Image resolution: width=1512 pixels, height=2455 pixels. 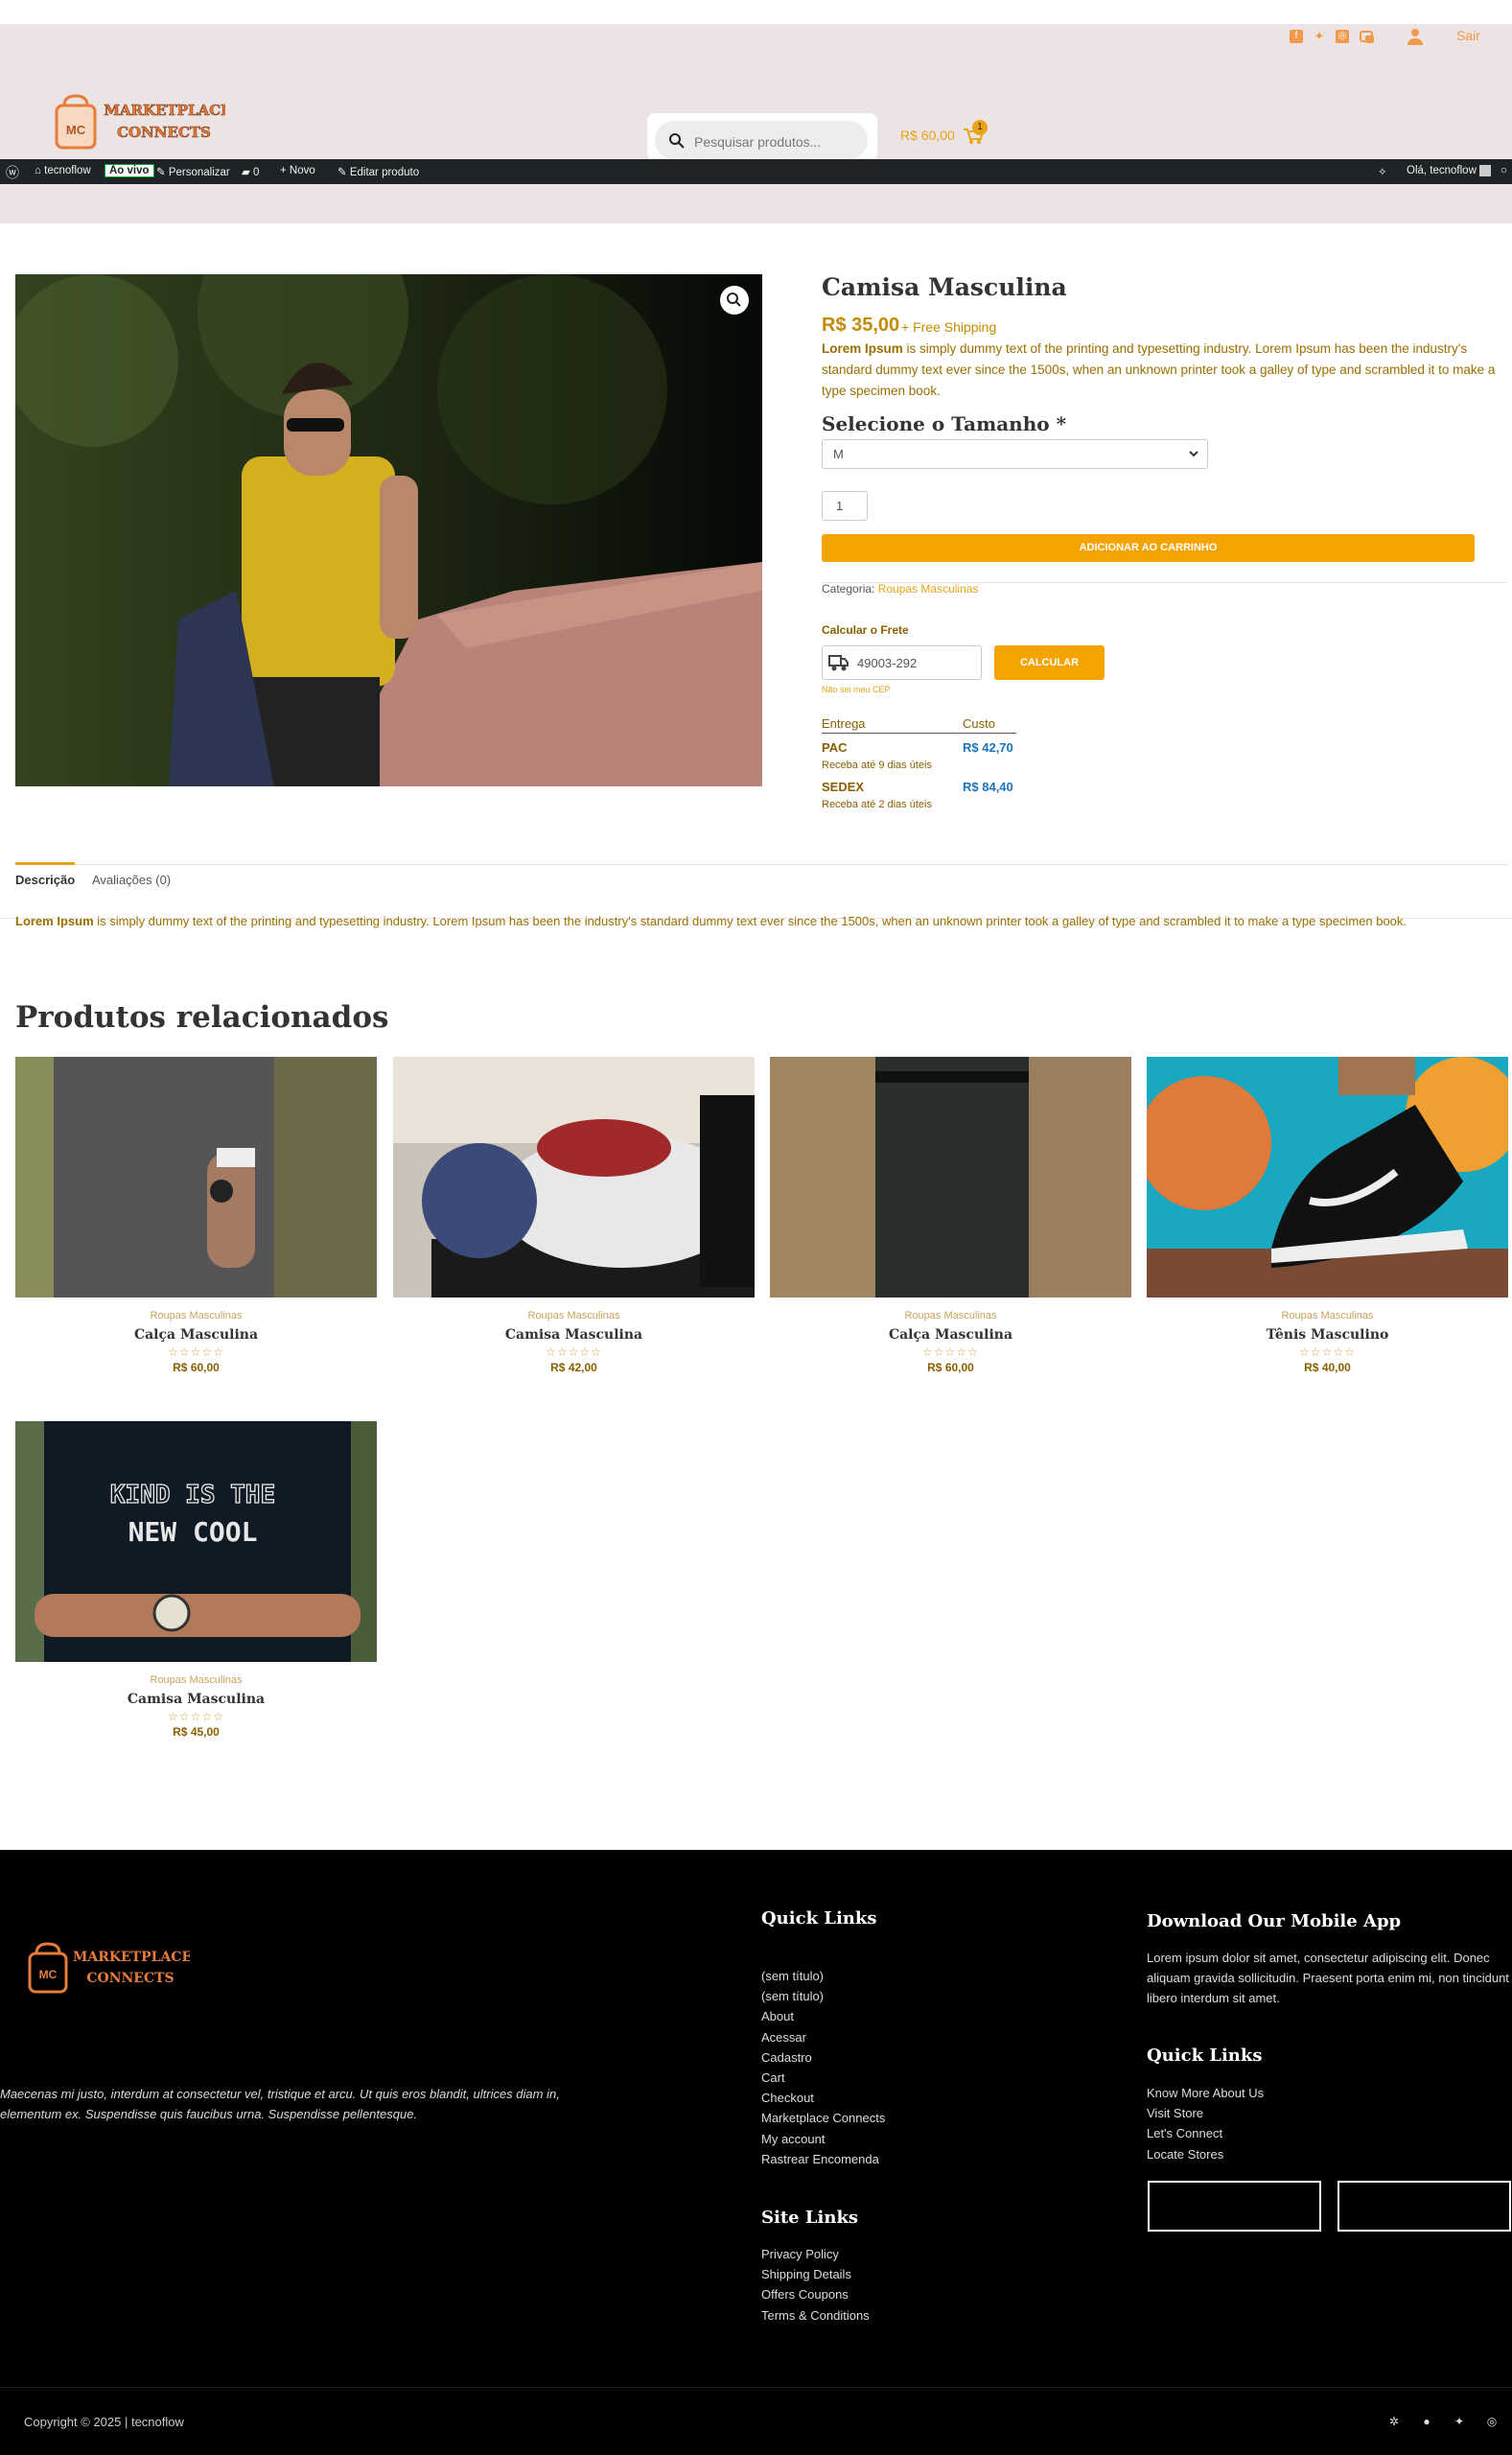 I want to click on footer-link: Acessar, so click(x=823, y=2037).